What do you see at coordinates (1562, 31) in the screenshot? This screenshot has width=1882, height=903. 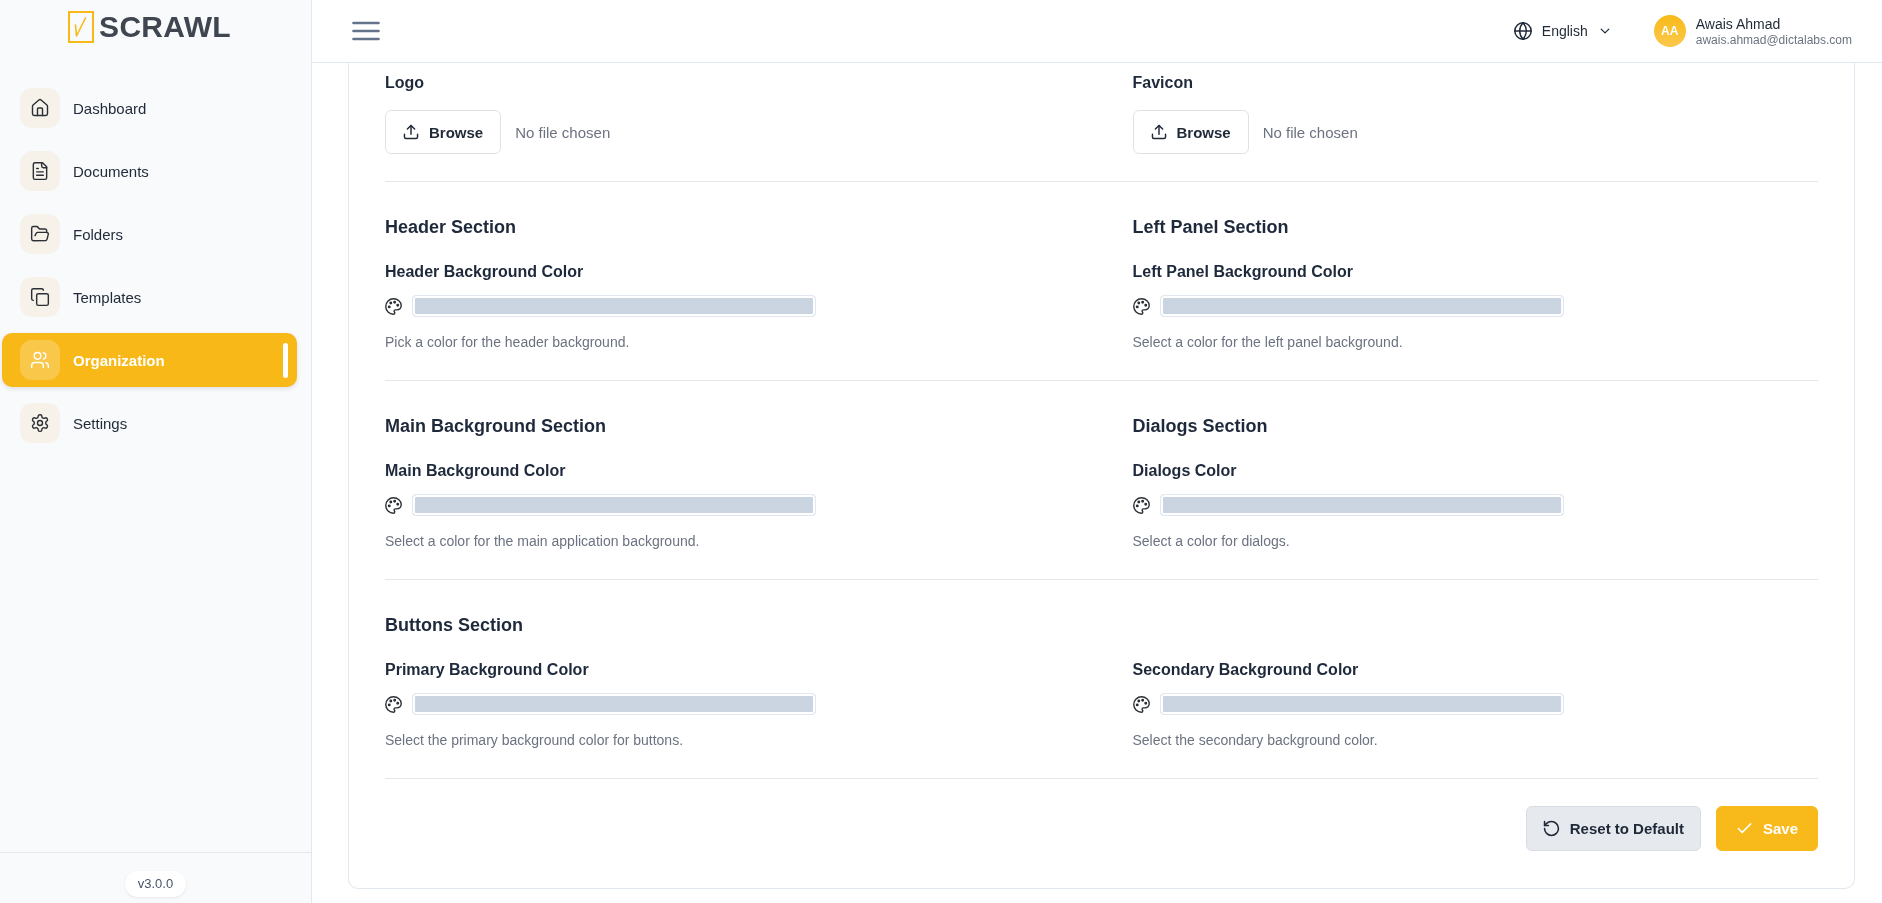 I see `language-selector: English` at bounding box center [1562, 31].